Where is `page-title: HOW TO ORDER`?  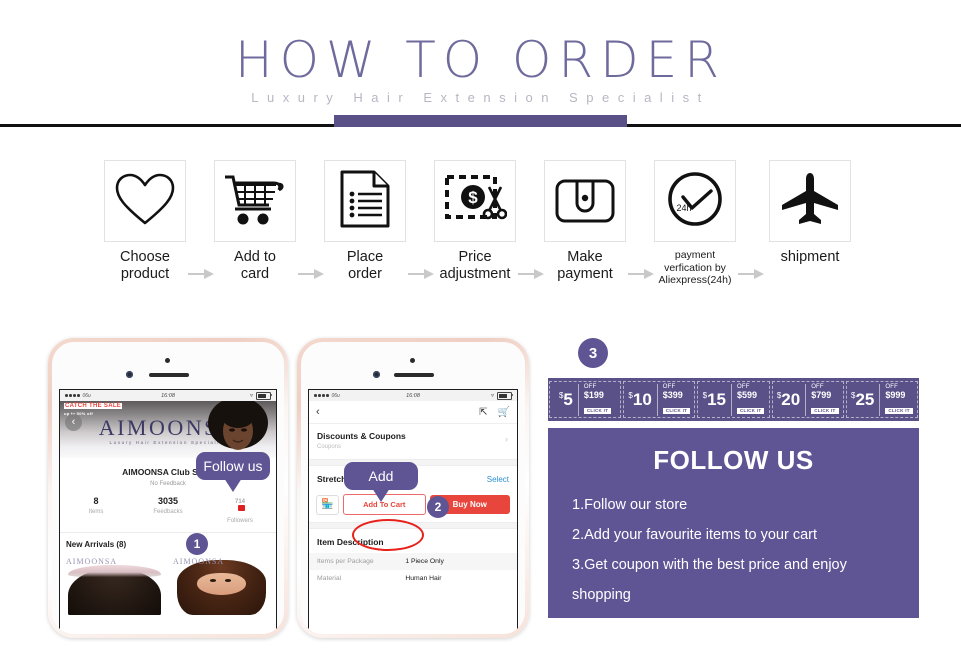 page-title: HOW TO ORDER is located at coordinates (480, 60).